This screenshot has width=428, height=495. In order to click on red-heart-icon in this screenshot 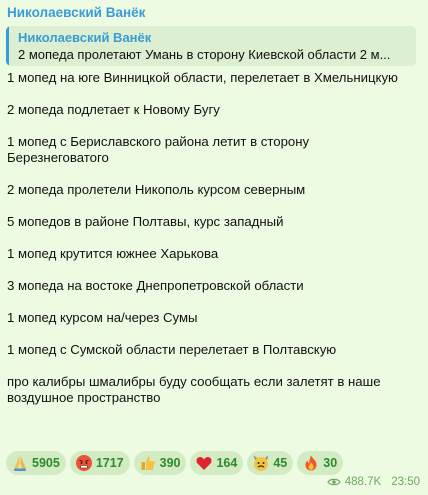, I will do `click(204, 463)`.